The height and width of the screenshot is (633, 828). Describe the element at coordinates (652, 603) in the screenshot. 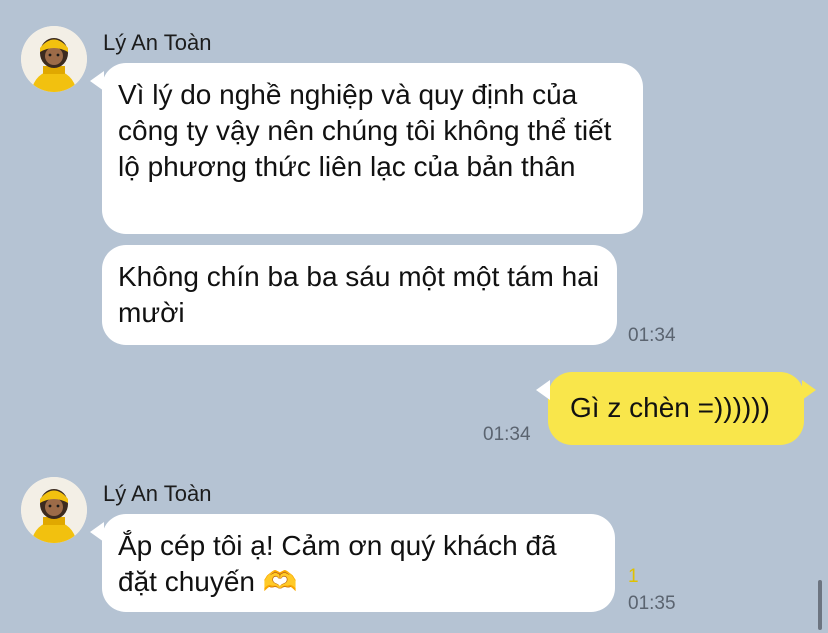

I see `message-timestamp: 01:35` at that location.